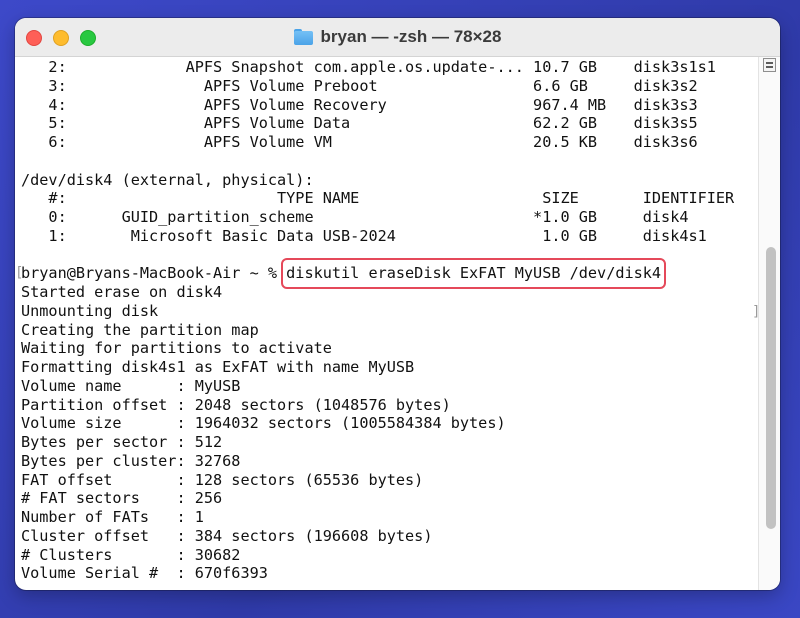 The image size is (800, 618). Describe the element at coordinates (359, 142) in the screenshot. I see `output-line: 6: APFS Volume VM 20.5 KB disk3s6` at that location.